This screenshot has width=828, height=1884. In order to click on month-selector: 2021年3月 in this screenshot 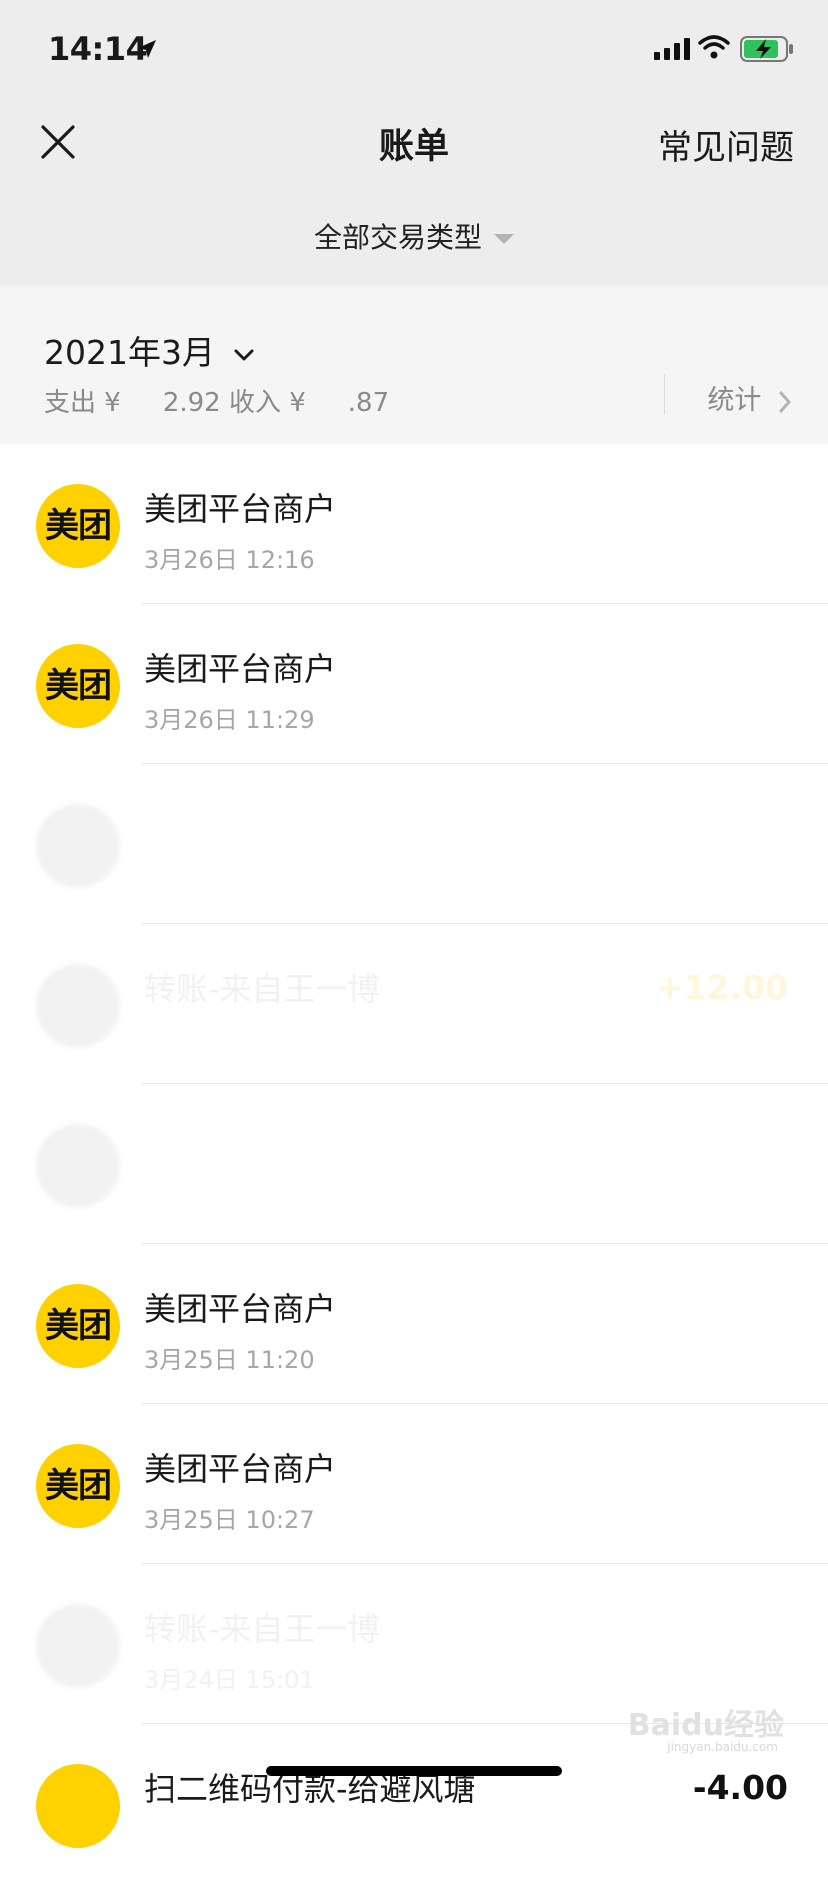, I will do `click(149, 350)`.